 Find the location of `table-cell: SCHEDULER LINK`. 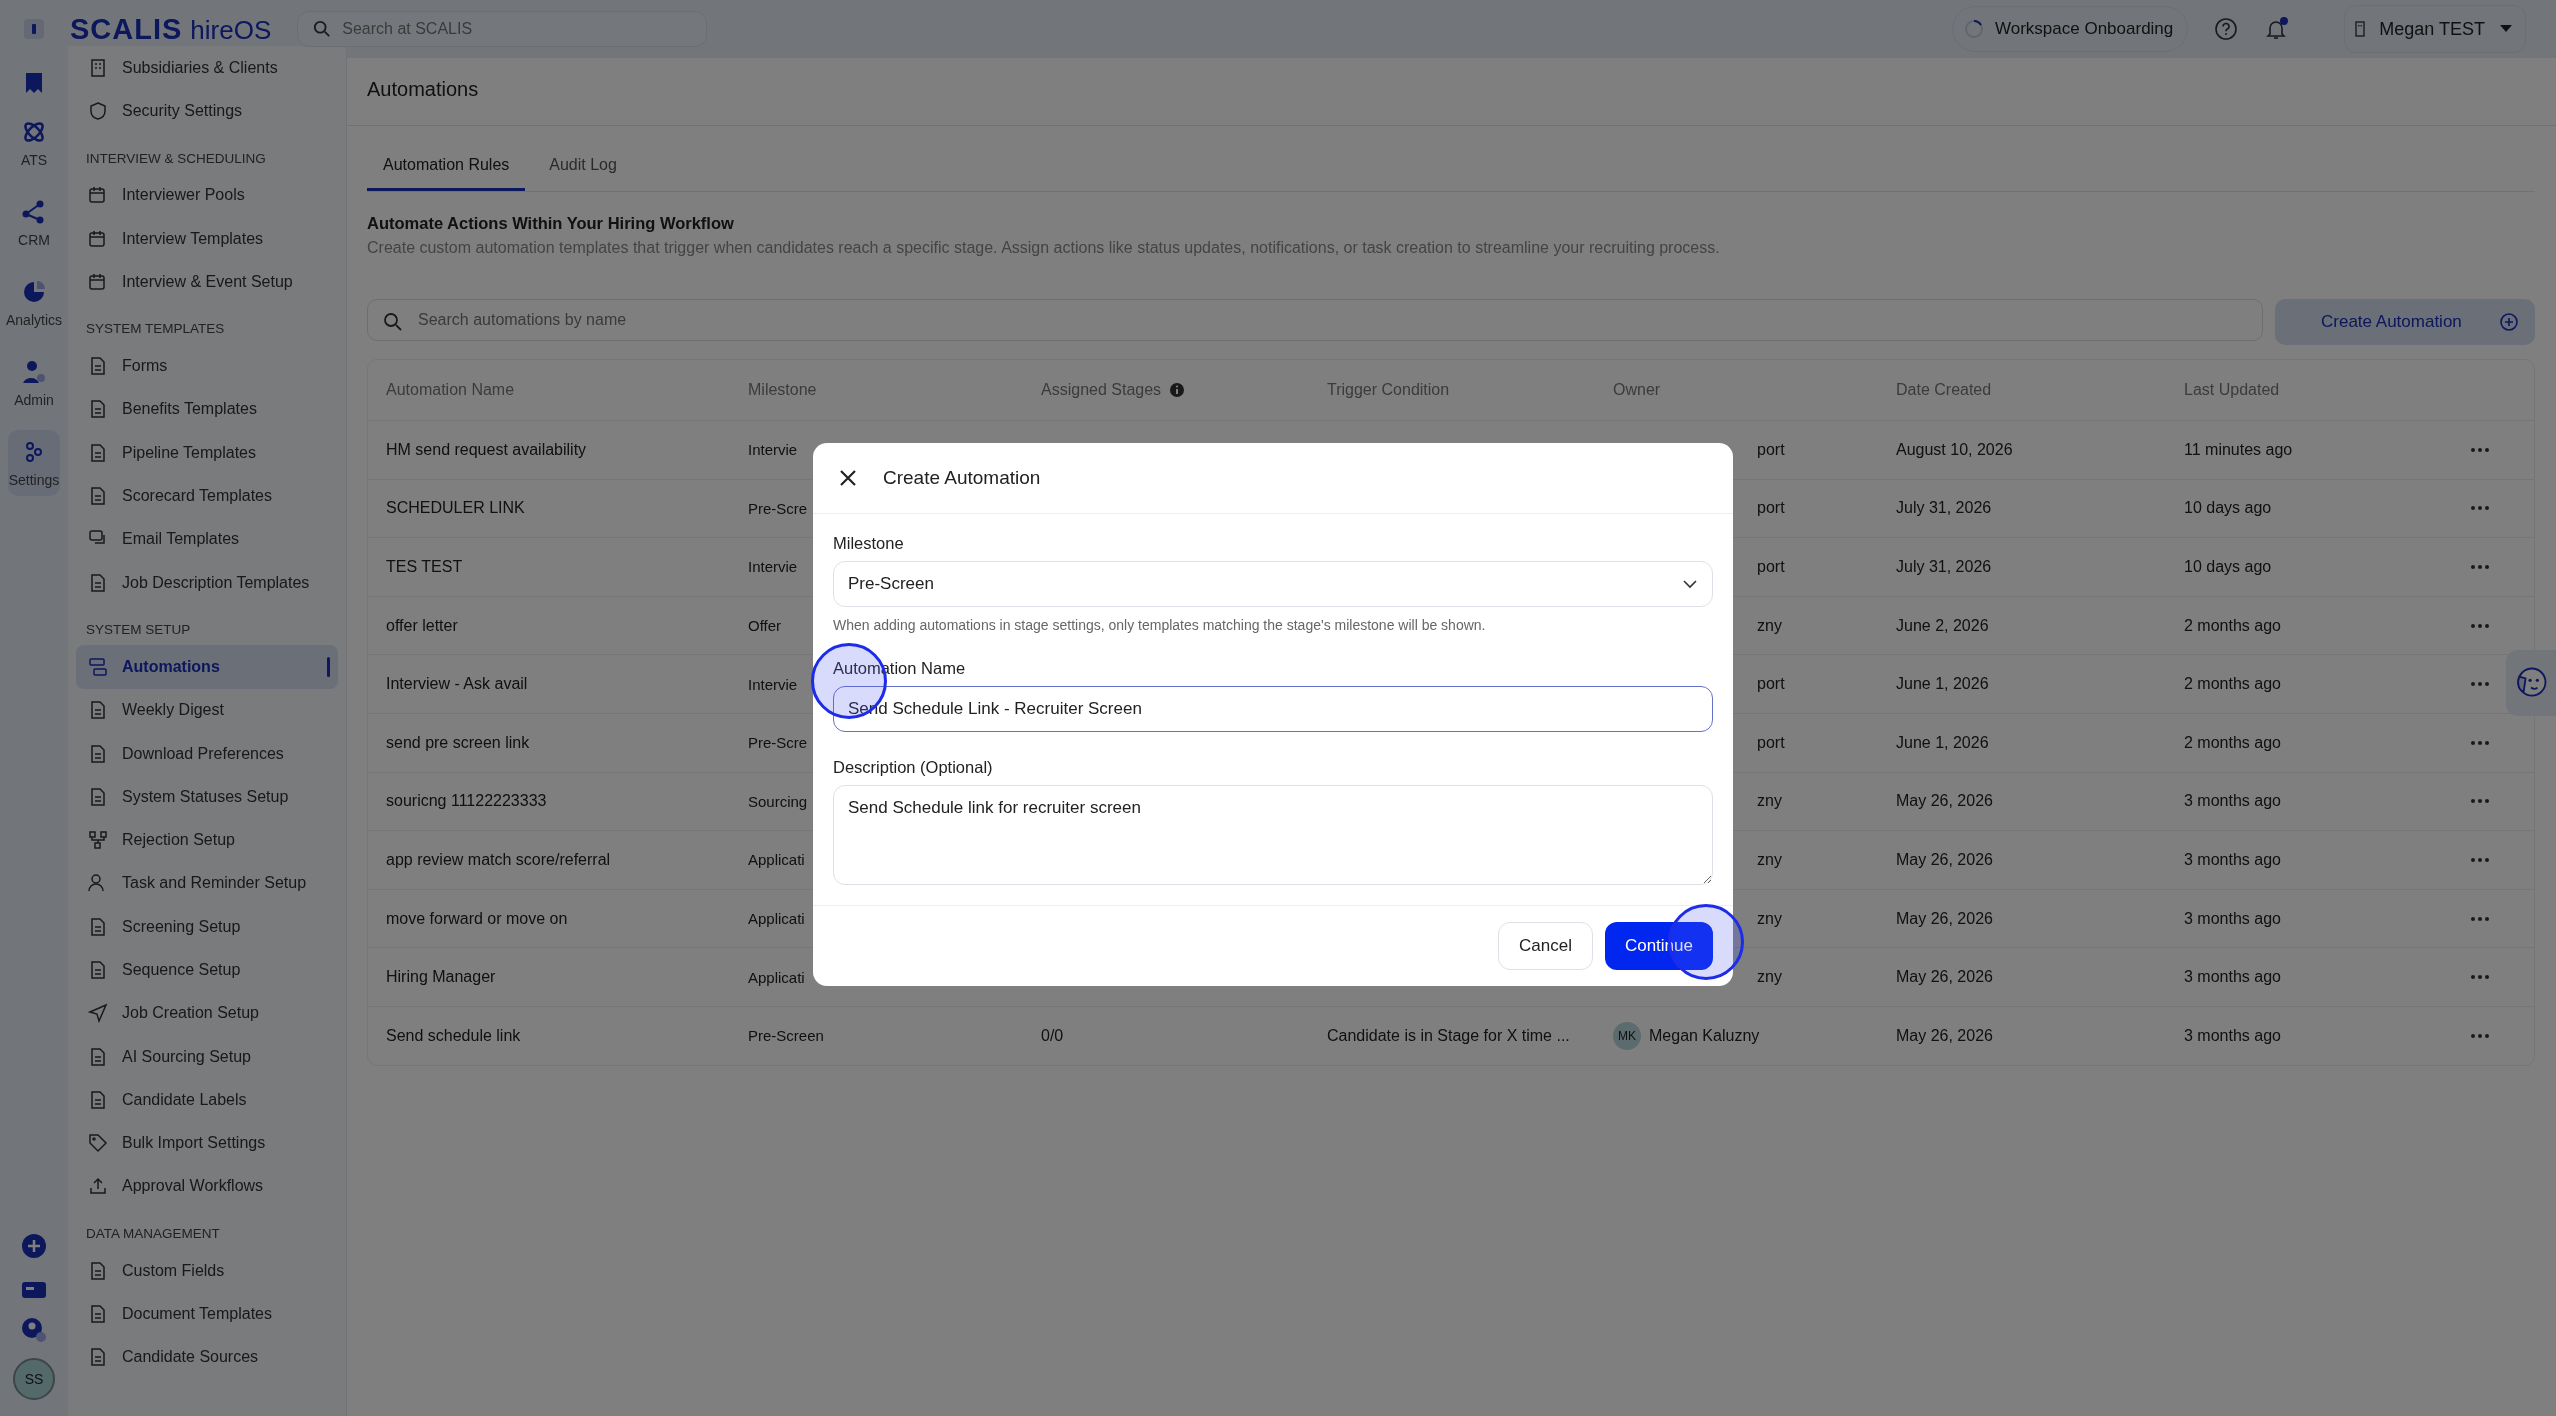

table-cell: SCHEDULER LINK is located at coordinates (455, 508).